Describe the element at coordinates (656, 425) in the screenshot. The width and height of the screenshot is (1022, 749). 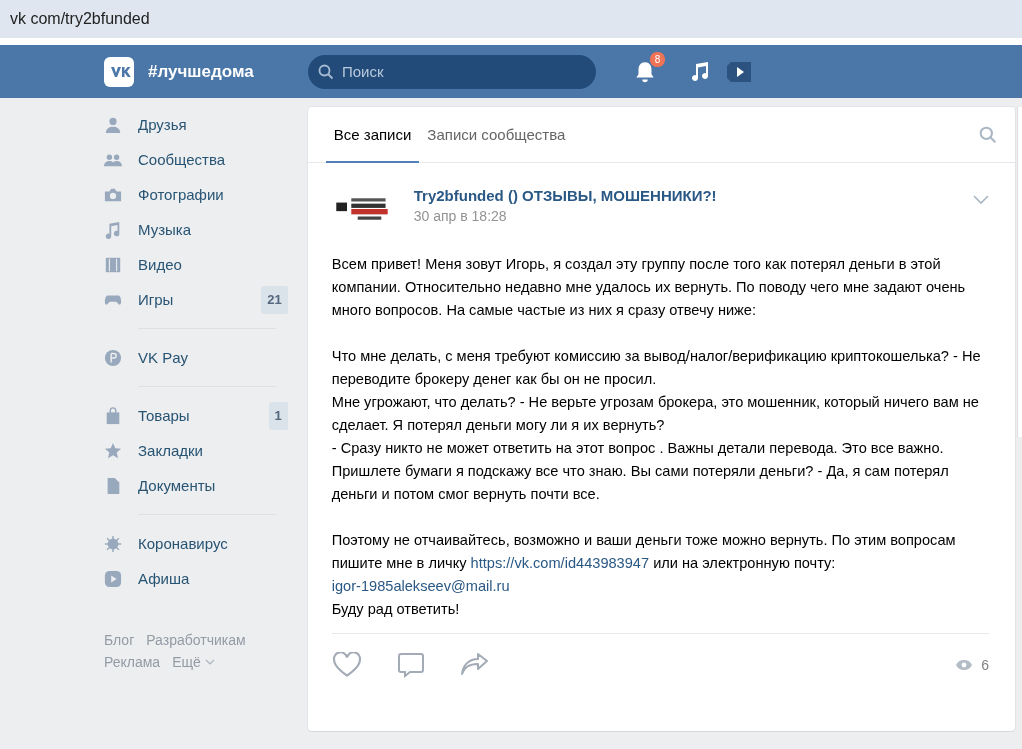
I see `post-paragraph: Что мне делать, с меня требуют комиссию за вывод/налог/верификацию криптокошелька? - Не переводите брокеру денег как бы он не просил. Мне угрожают, что делать? - Не верьте угрозам брокера, это мошенник, который ничего вам не сделает. Я потерял деньги могу ли я их вернуть? - Сразу никто не может ответить на этот вопрос . Важны детали перевода. Это все важно. Пришлете бумаги я подскажу все что знаю. Вы сами потеряли деньги? - Да, я сам потерял деньги и потом смог вернуть почти все.` at that location.